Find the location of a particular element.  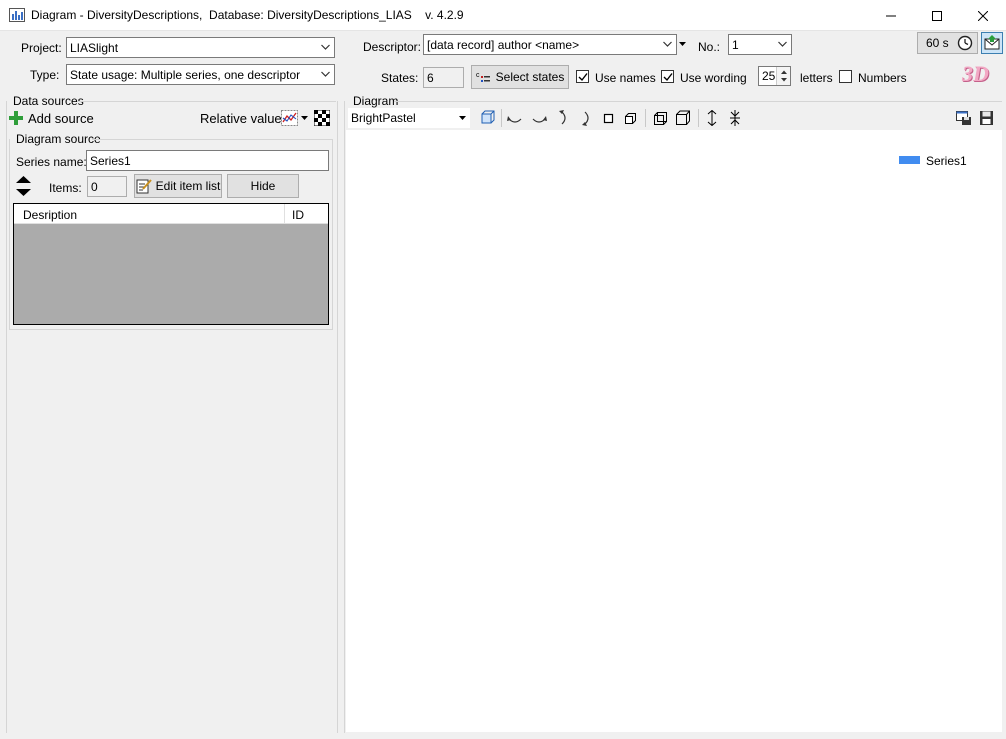

save-image-icon is located at coordinates (964, 118).